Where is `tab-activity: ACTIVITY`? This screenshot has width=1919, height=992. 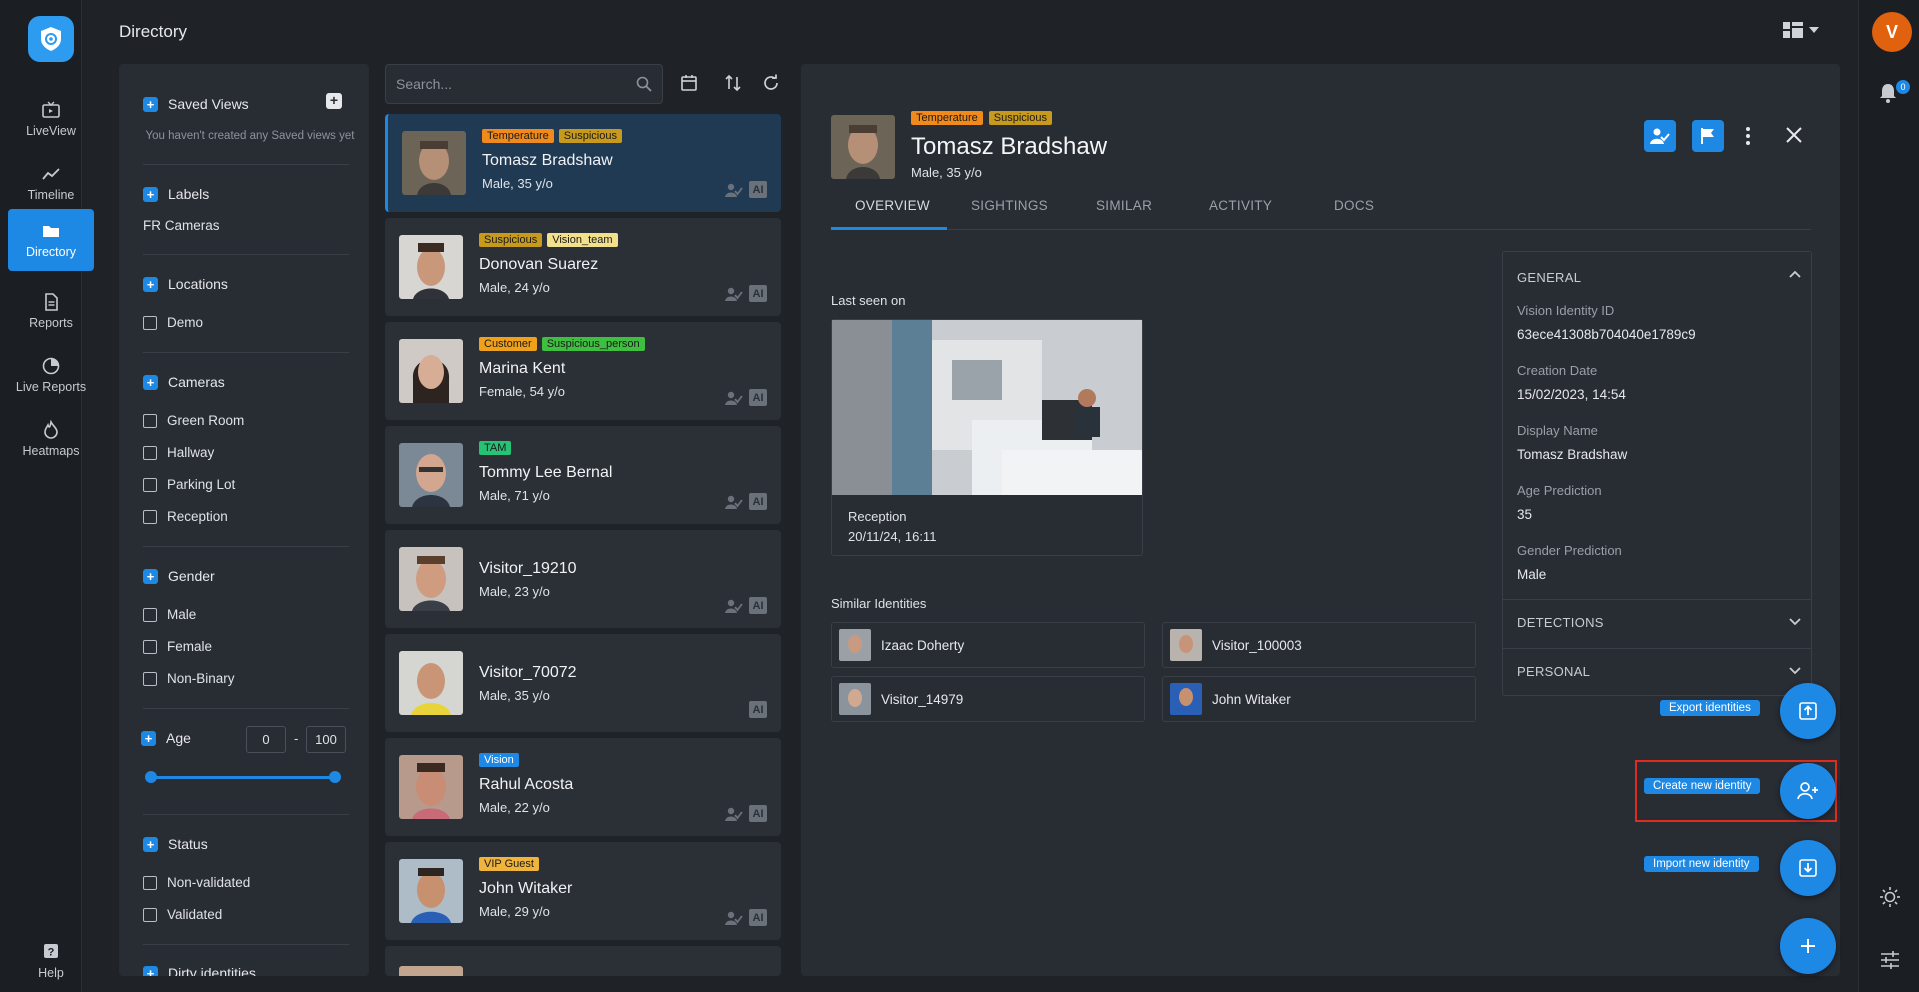 tab-activity: ACTIVITY is located at coordinates (1240, 205).